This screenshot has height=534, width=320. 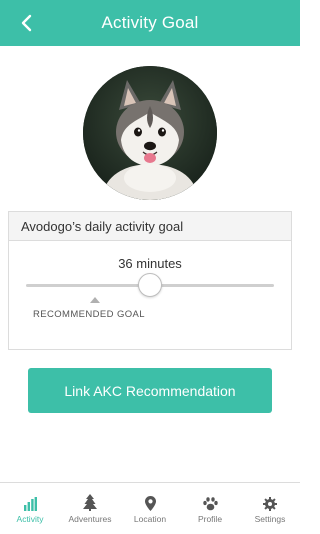 What do you see at coordinates (150, 226) in the screenshot?
I see `goal-card-title: Avodogo’s daily activity goal` at bounding box center [150, 226].